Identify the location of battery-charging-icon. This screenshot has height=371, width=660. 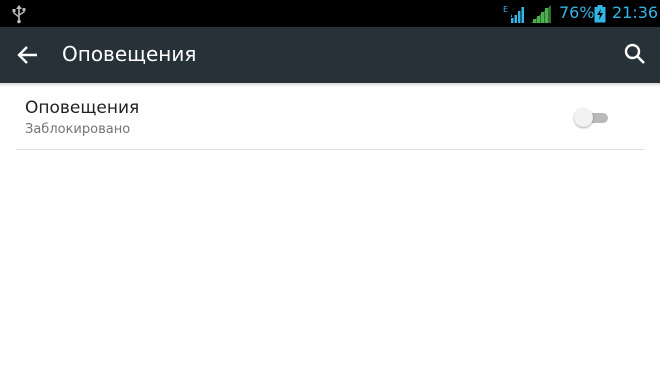
(600, 14).